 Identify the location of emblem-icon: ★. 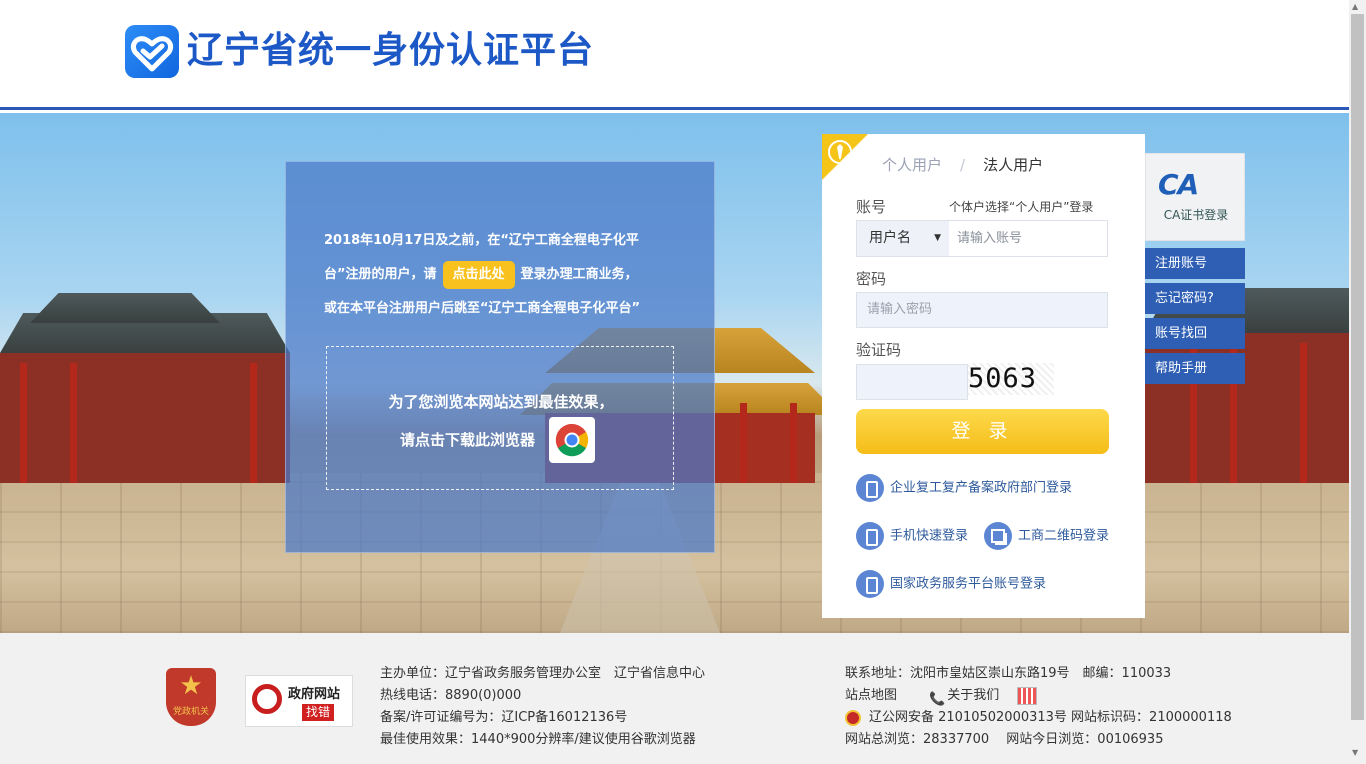
(191, 686).